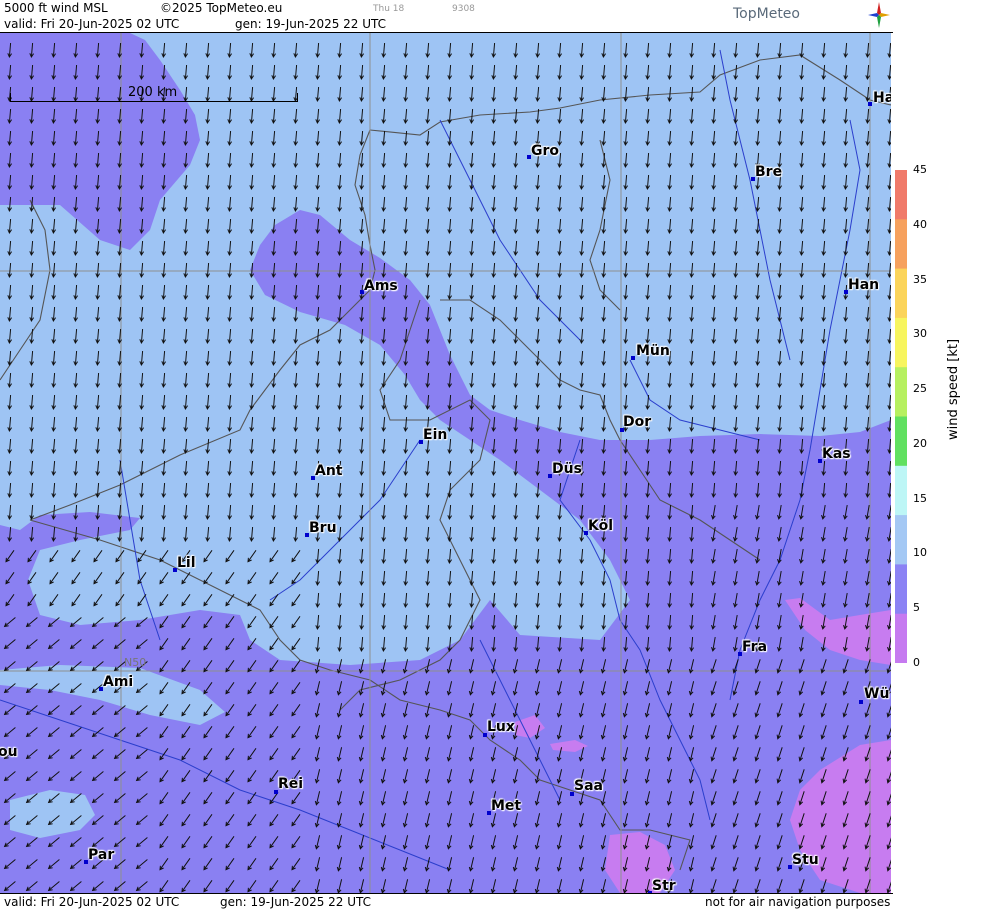 The image size is (983, 910). What do you see at coordinates (311, 24) in the screenshot?
I see `gen-time: gen: 19-Jun-2025 22 UTC` at bounding box center [311, 24].